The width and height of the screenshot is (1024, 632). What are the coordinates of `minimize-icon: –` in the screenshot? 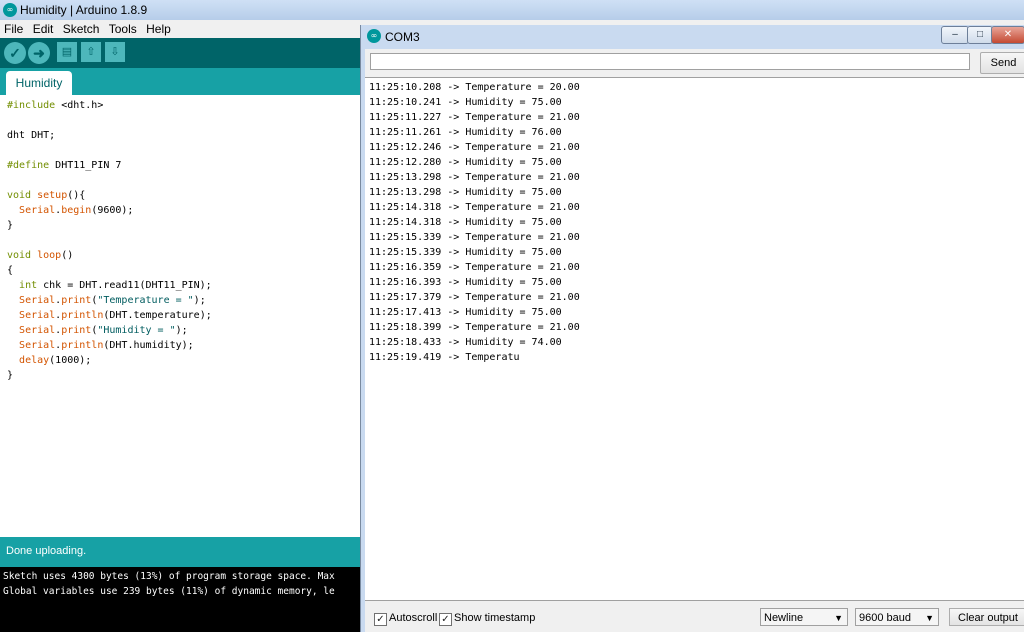 It's located at (955, 35).